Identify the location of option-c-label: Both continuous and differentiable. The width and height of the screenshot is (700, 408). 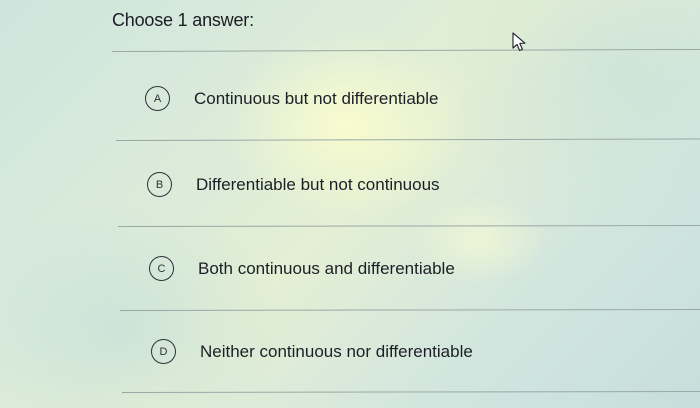
(326, 268).